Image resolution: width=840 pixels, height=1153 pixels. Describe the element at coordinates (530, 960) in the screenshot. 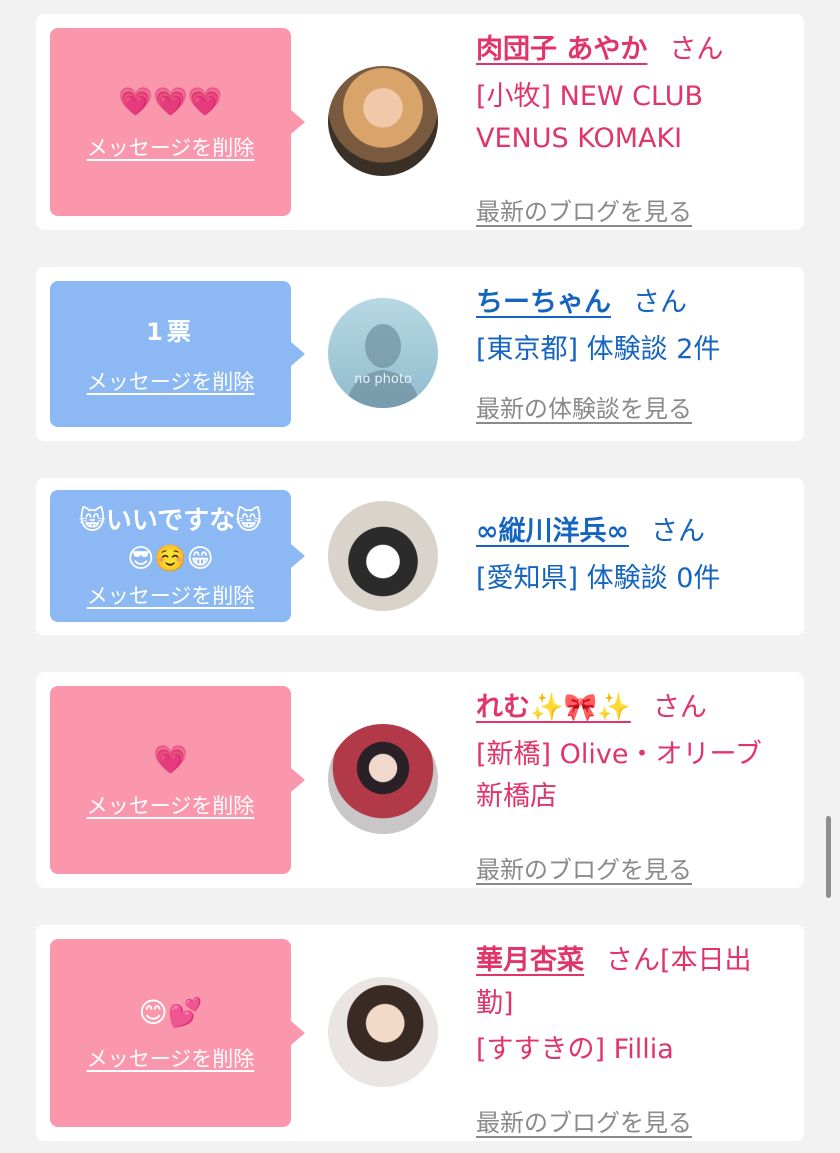

I see `profile-name-link: 華月杏菜` at that location.